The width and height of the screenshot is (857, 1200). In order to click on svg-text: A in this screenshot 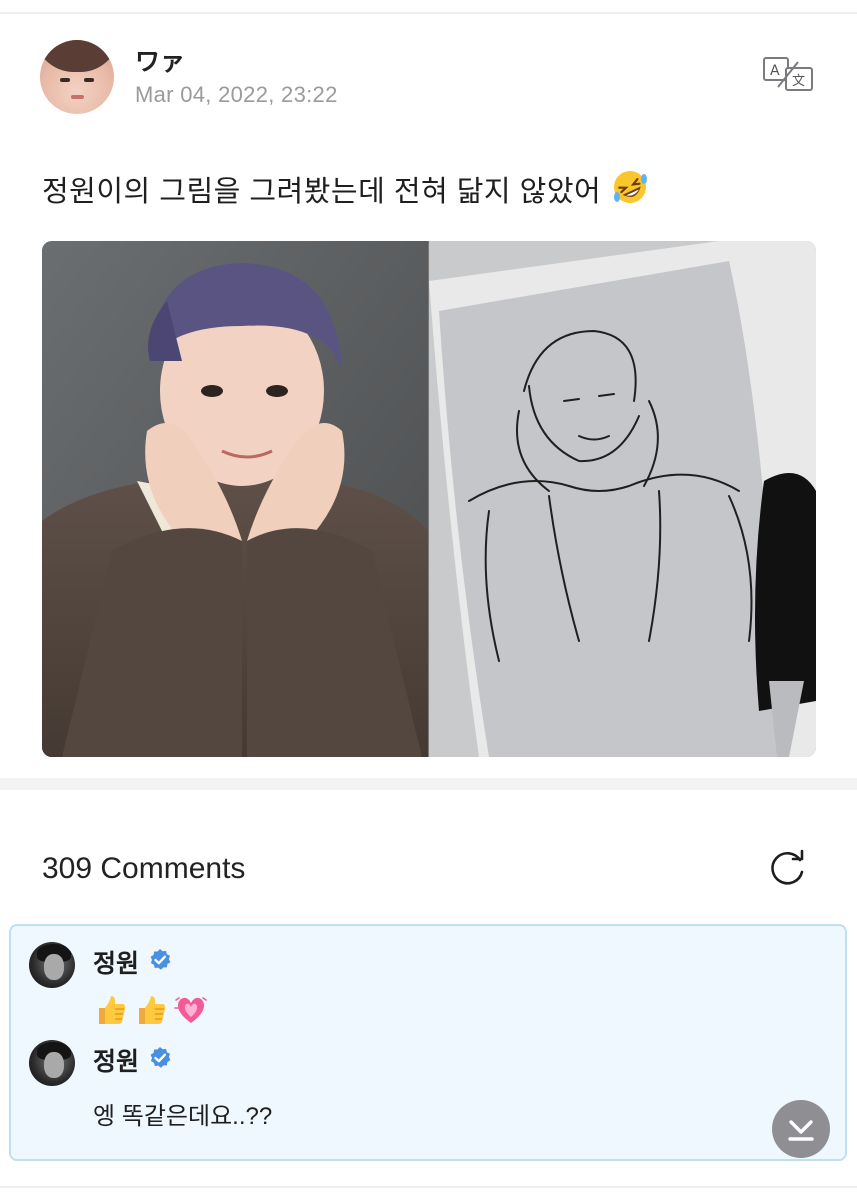, I will do `click(775, 71)`.